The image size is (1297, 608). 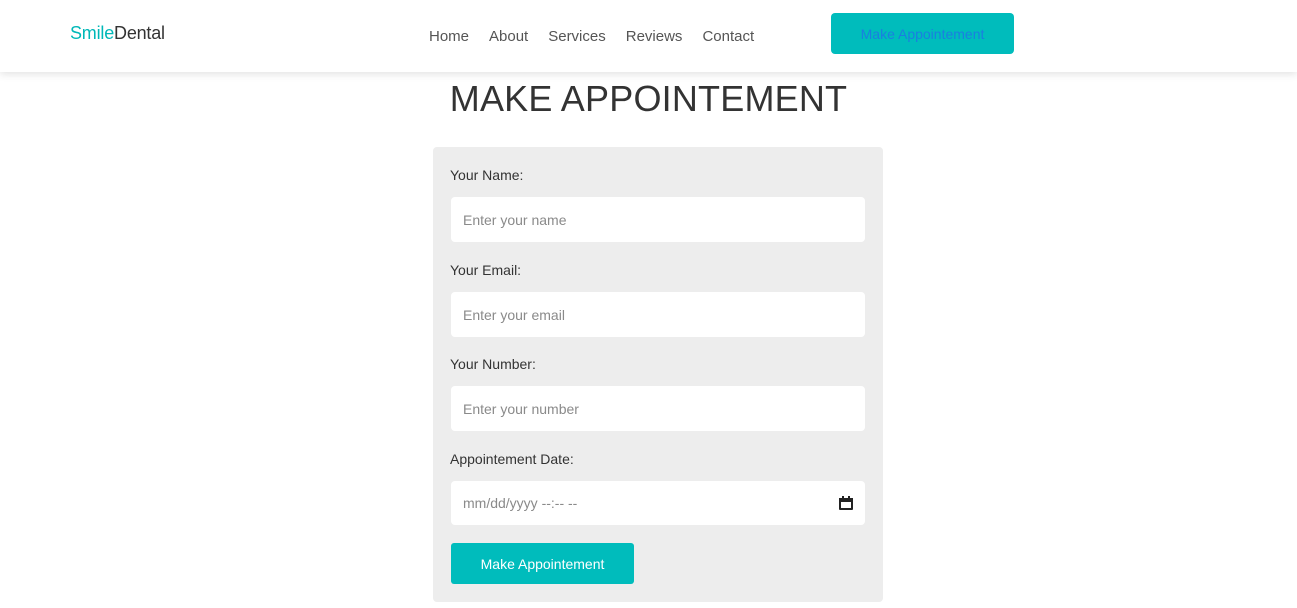 I want to click on date-label: Appointement Date:, so click(x=512, y=459).